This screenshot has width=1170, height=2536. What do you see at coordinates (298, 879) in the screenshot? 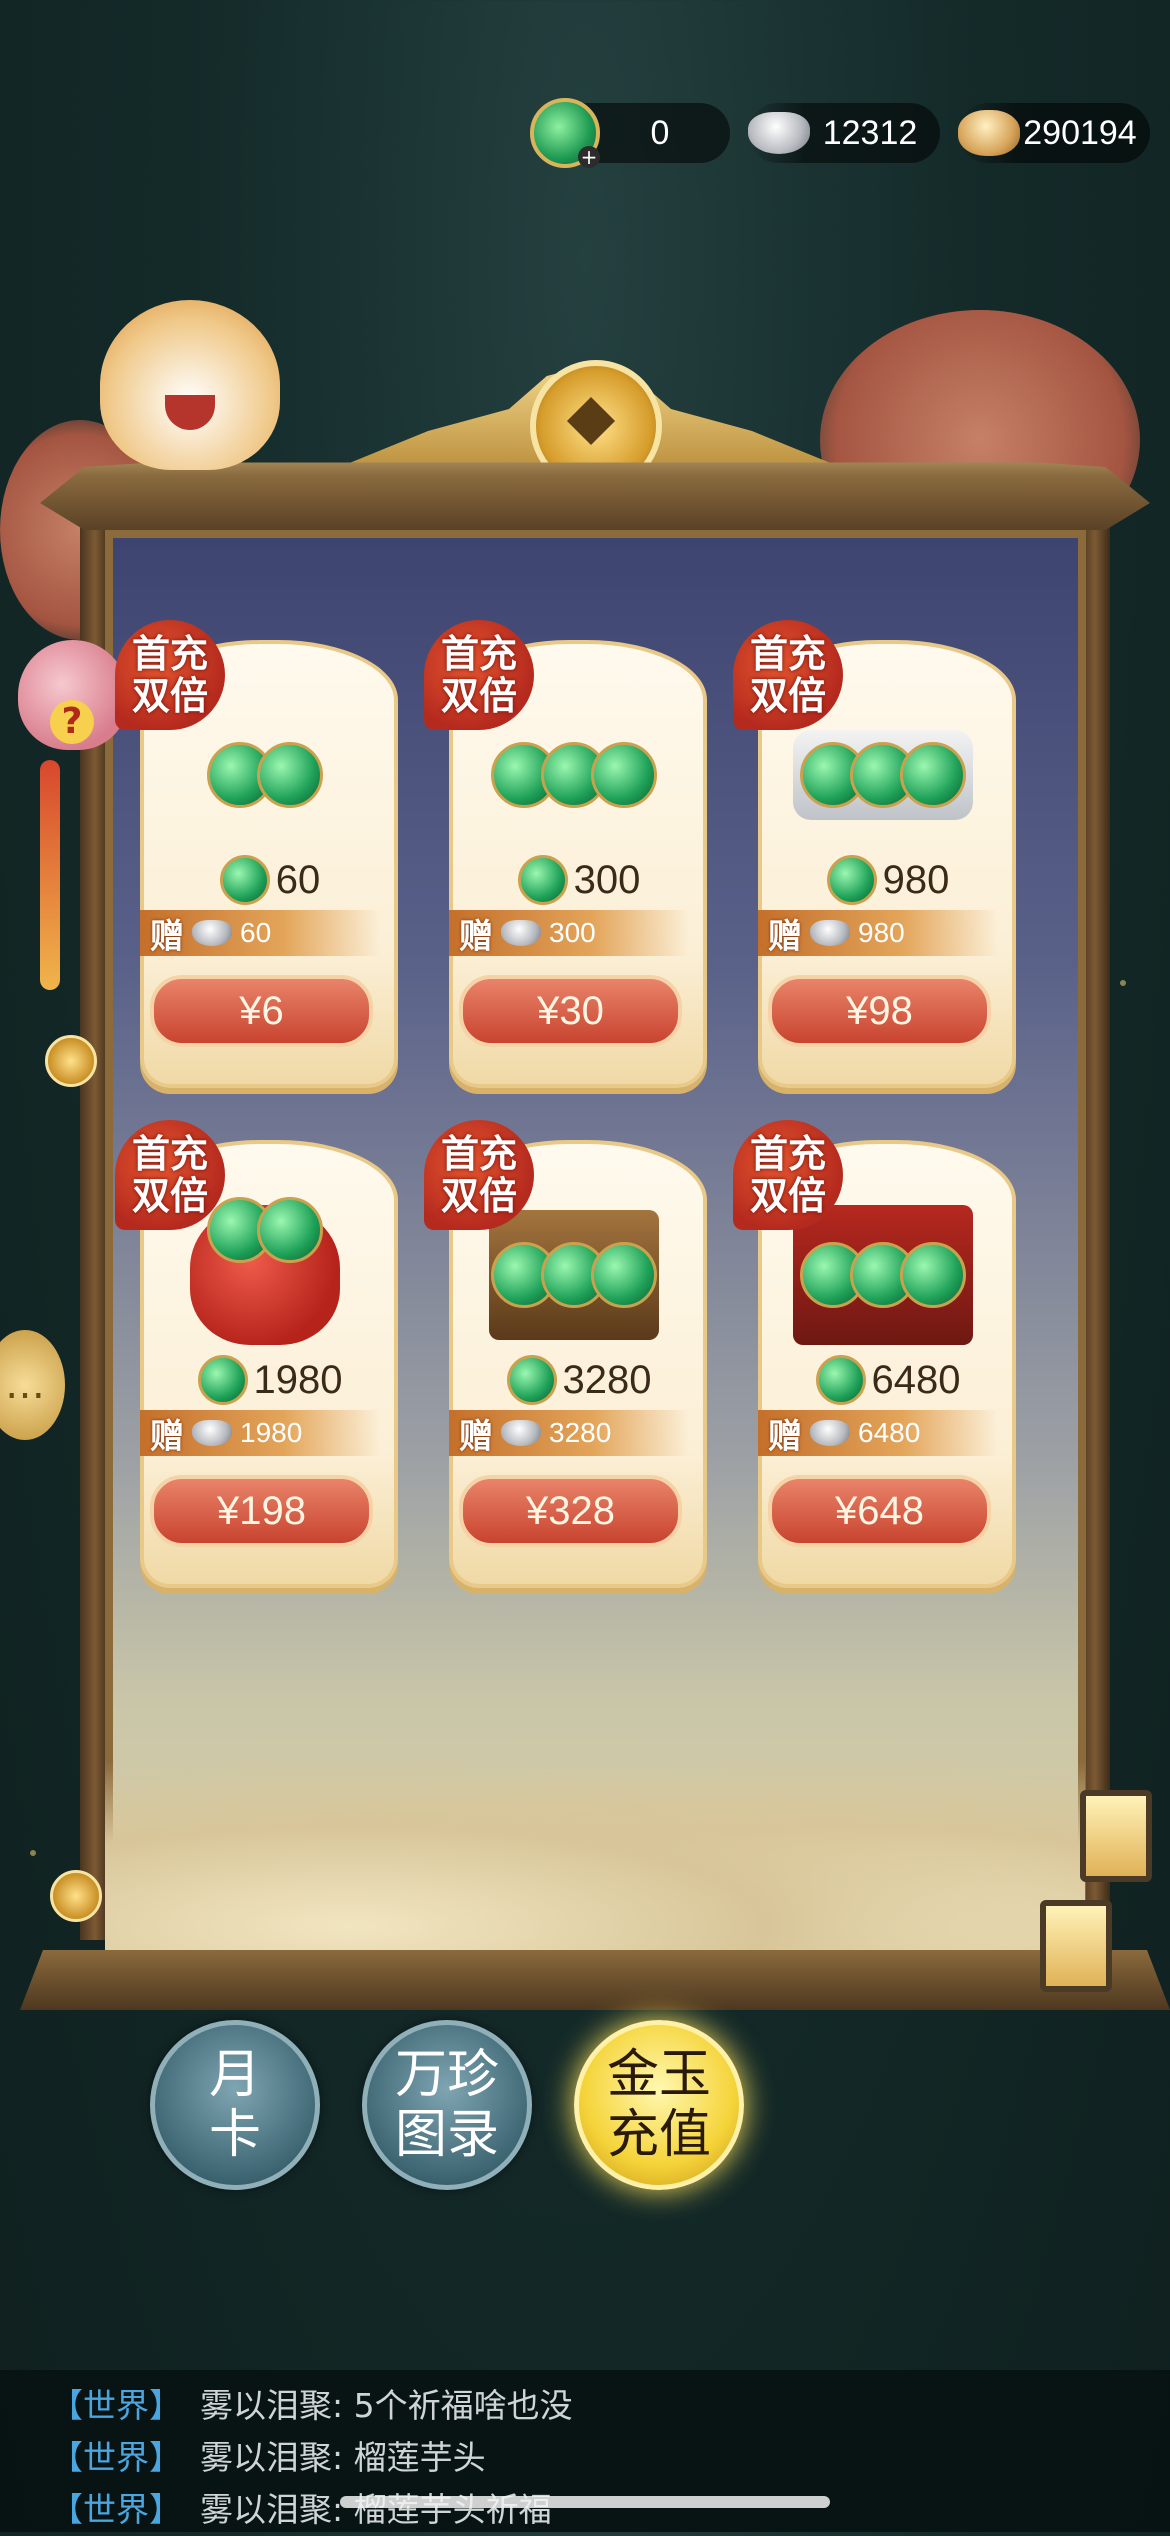
I see `jade-amount: 60` at bounding box center [298, 879].